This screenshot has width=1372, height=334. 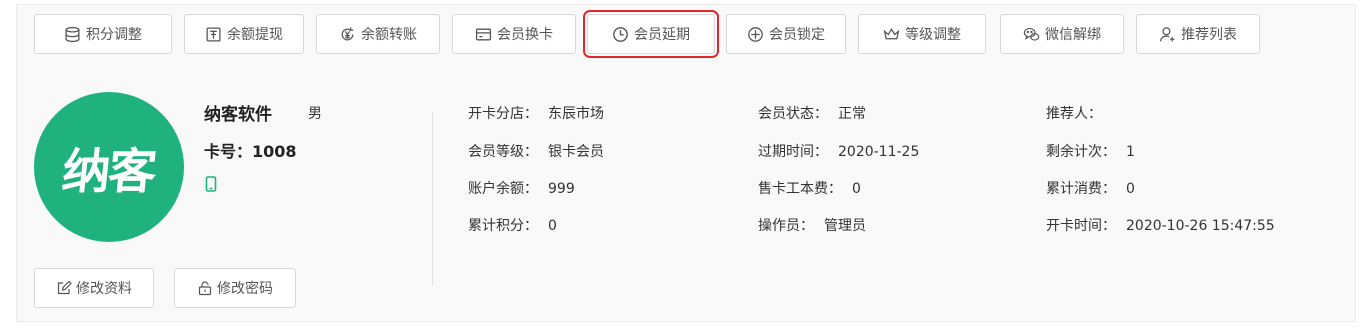 I want to click on info-label: 开卡时间：, so click(x=1081, y=226).